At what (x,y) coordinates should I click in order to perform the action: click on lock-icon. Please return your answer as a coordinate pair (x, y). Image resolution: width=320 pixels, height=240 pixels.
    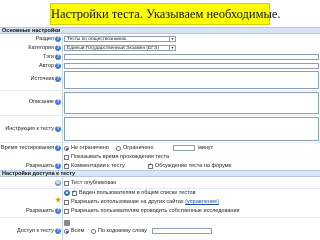
    Looking at the image, I should click on (67, 223).